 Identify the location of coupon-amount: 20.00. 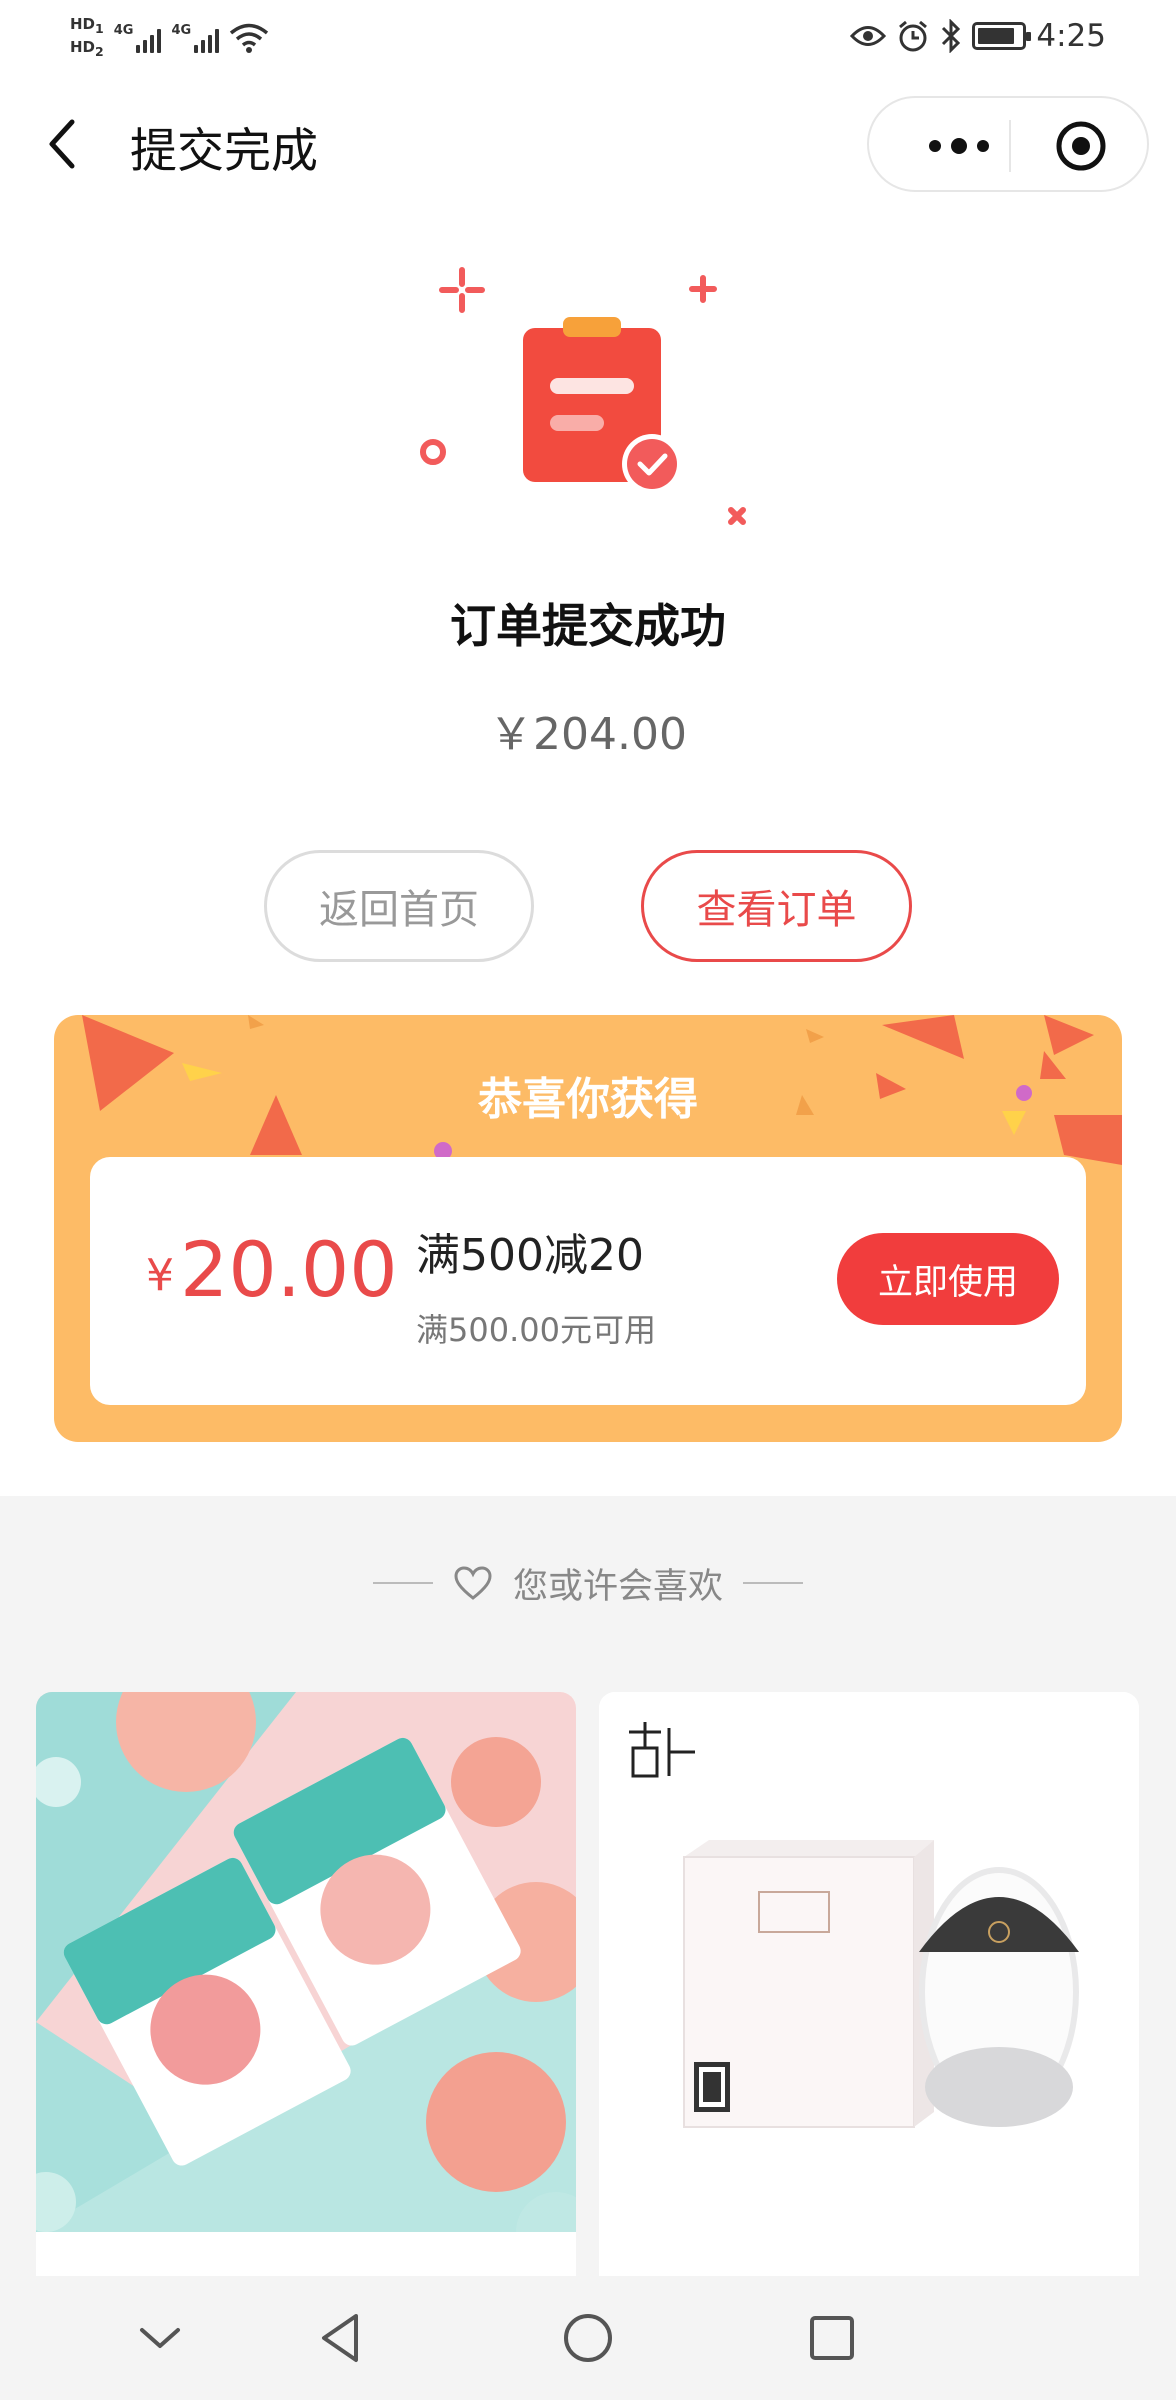
(289, 1269).